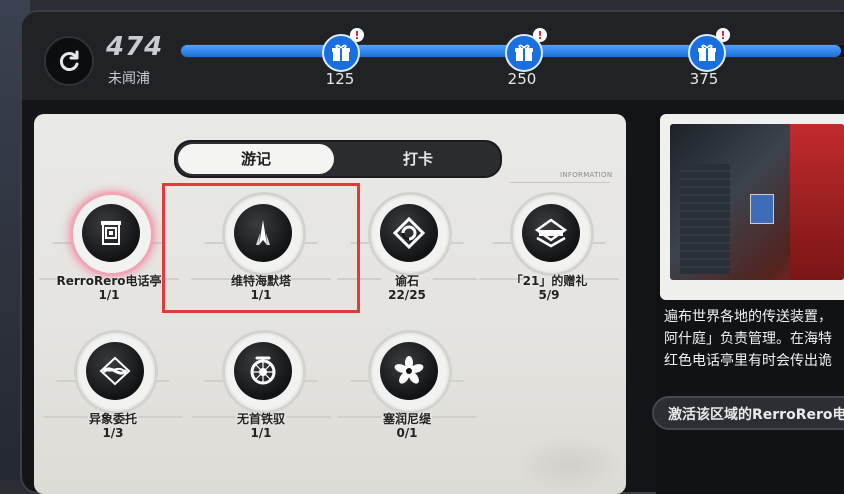 Image resolution: width=844 pixels, height=494 pixels. What do you see at coordinates (338, 159) in the screenshot?
I see `tab-bar: 游记 打卡` at bounding box center [338, 159].